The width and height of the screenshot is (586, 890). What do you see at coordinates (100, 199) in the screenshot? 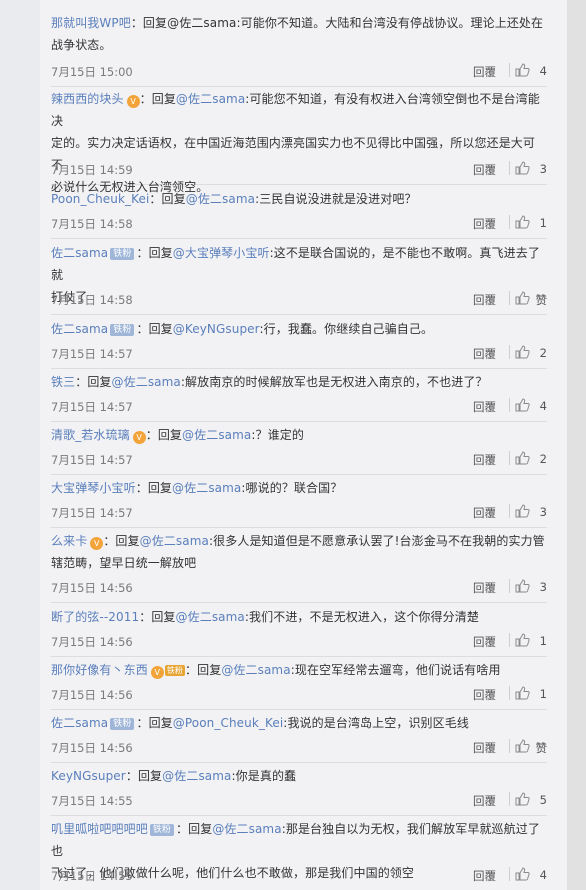
I see `comment-username: Poon_Cheuk_Kei` at bounding box center [100, 199].